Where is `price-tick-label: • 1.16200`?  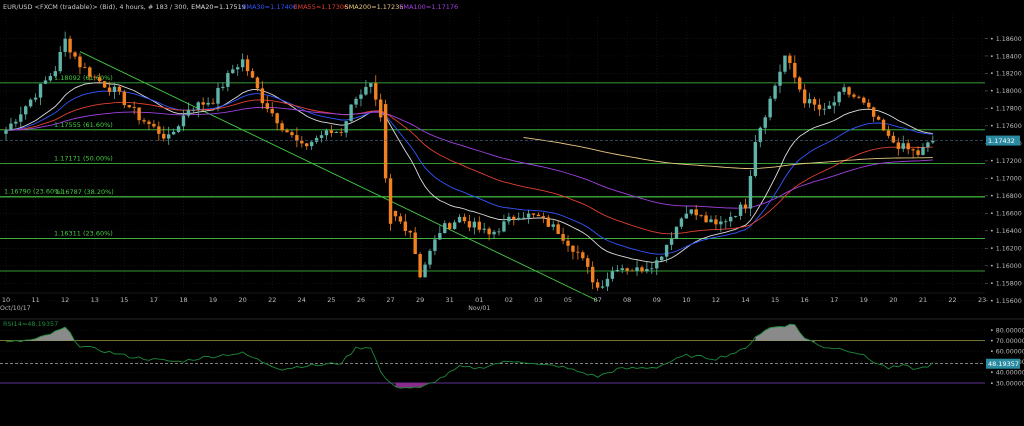
price-tick-label: • 1.16200 is located at coordinates (1006, 249).